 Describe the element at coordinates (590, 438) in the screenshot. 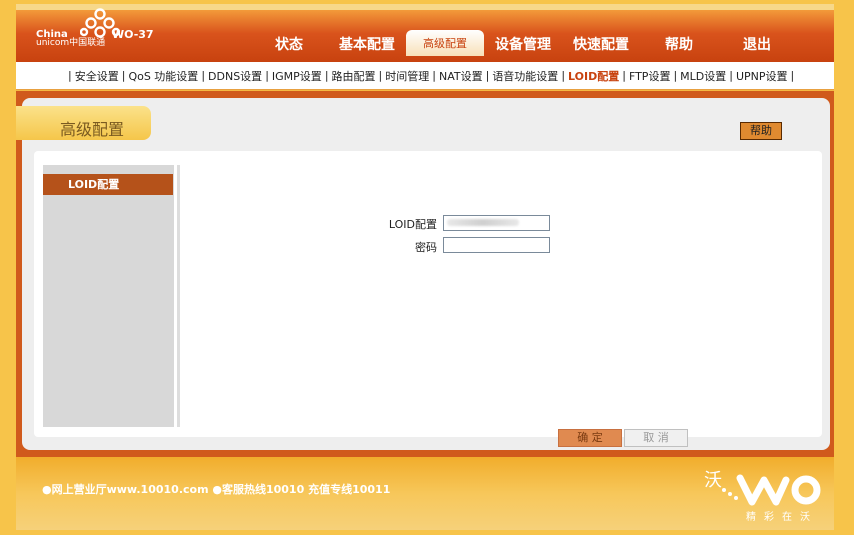

I see `confirm-button: 确 定` at that location.